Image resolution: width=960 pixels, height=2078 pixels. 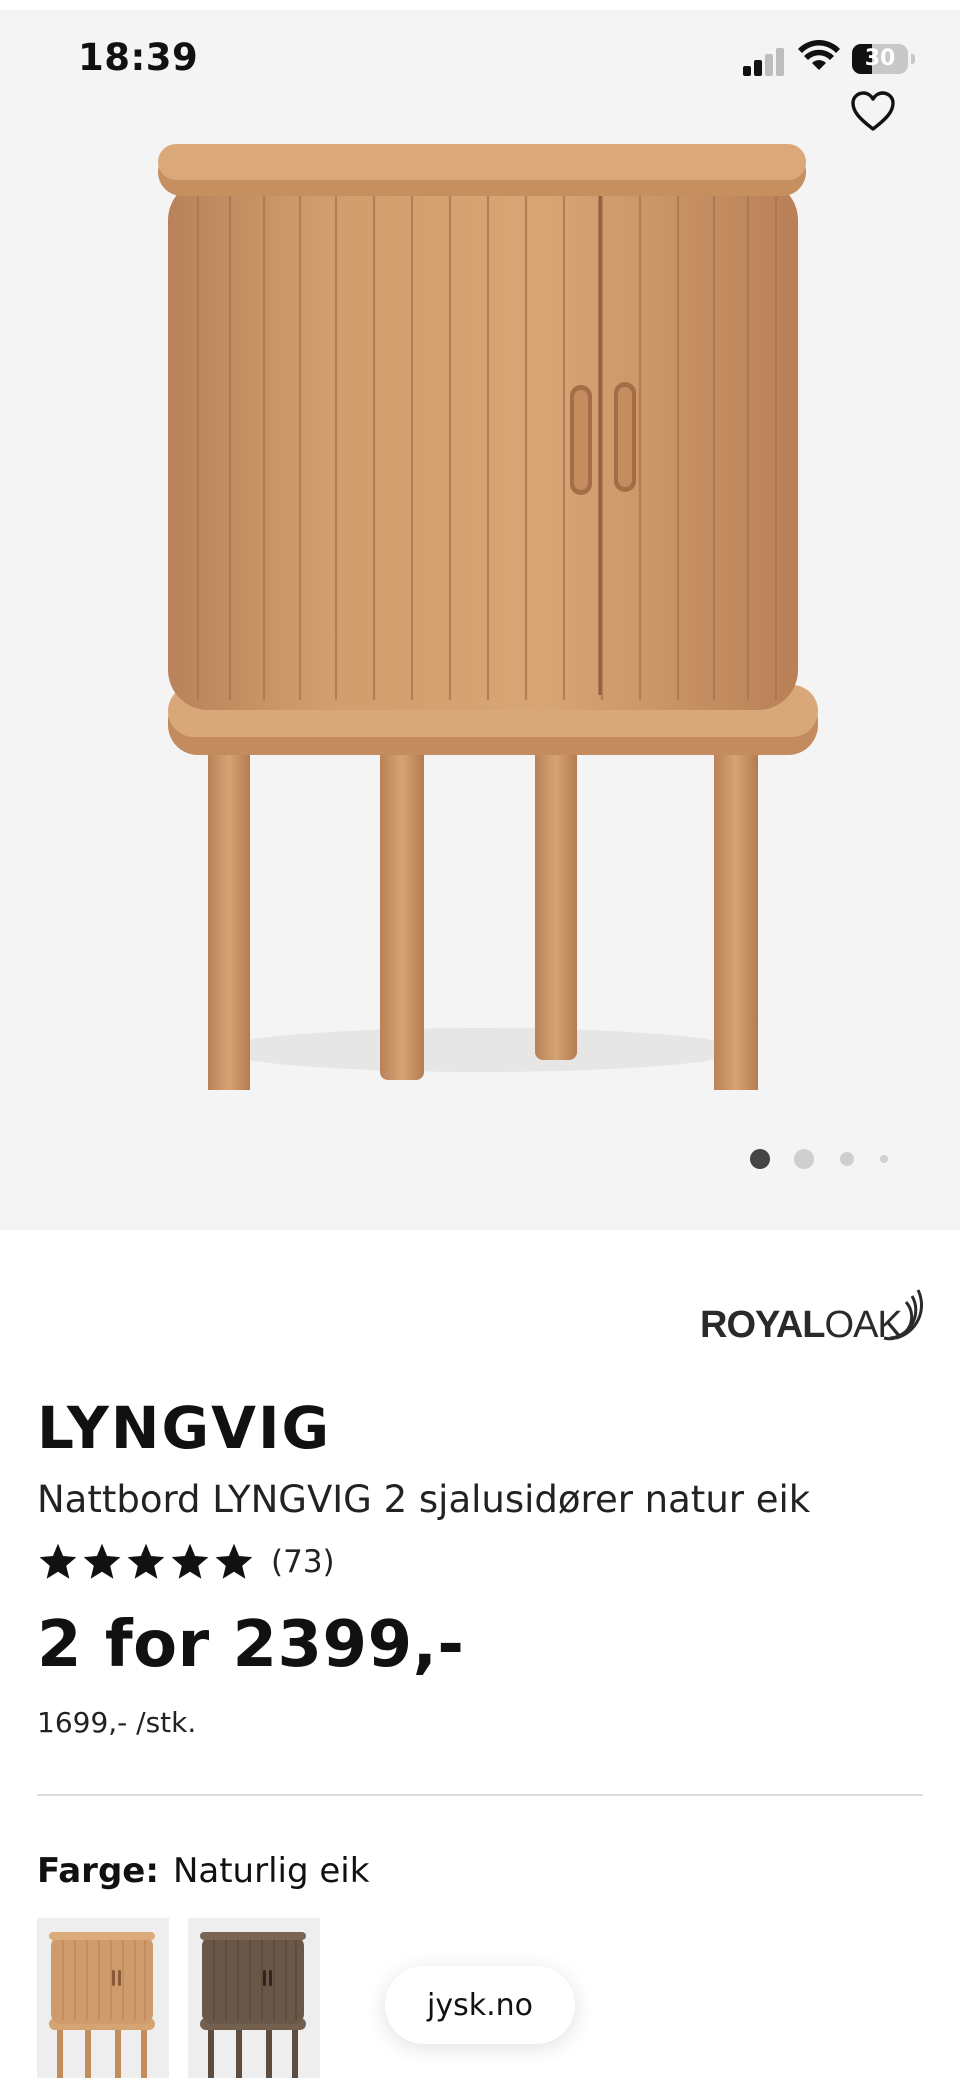 What do you see at coordinates (251, 1645) in the screenshot?
I see `price: 2 for 2399,-` at bounding box center [251, 1645].